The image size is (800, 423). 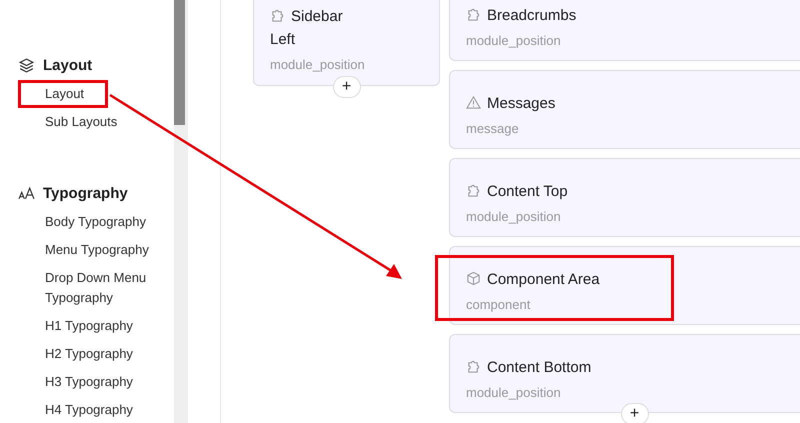 What do you see at coordinates (633, 367) in the screenshot?
I see `card-title: Content Bottom` at bounding box center [633, 367].